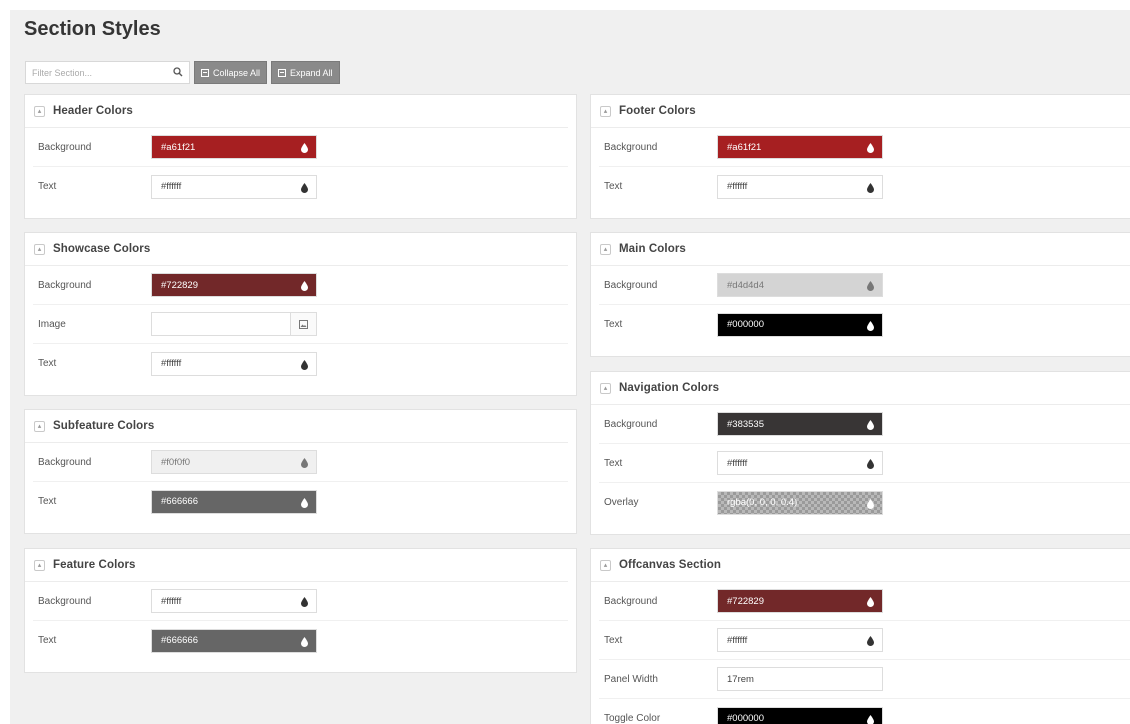 This screenshot has width=1130, height=724. I want to click on section-header: ▴ Showcase Colors, so click(296, 249).